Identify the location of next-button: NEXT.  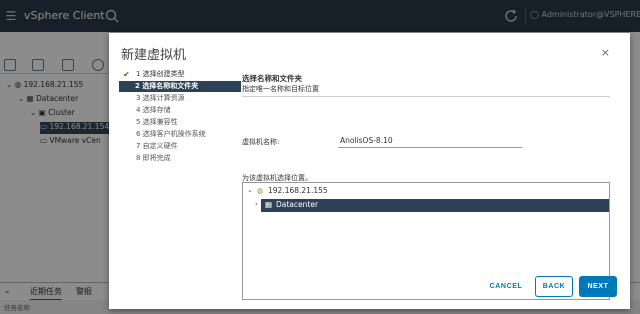
(598, 286).